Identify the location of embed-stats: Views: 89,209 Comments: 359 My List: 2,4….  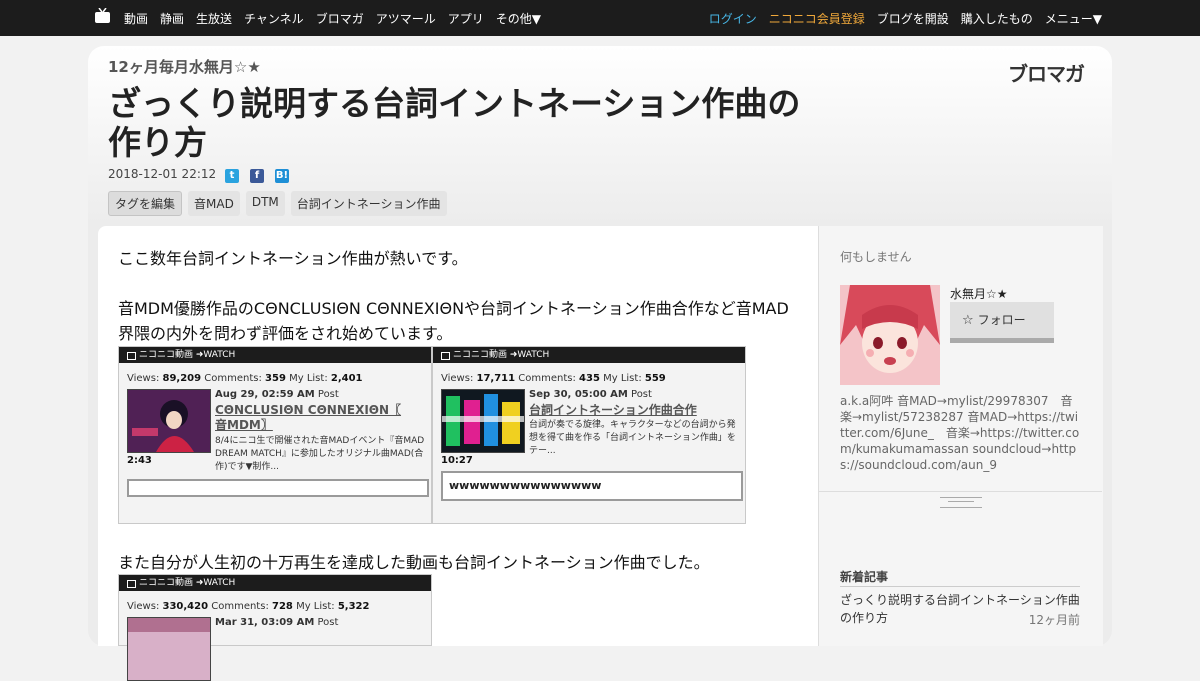
(245, 378).